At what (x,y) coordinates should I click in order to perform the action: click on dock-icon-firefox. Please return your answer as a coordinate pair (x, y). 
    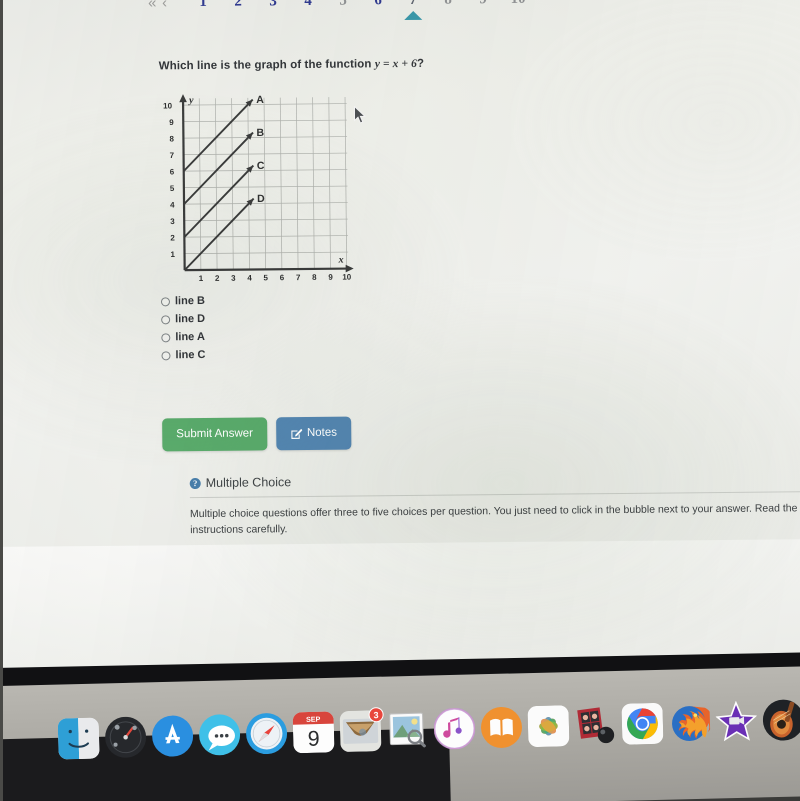
    Looking at the image, I should click on (689, 722).